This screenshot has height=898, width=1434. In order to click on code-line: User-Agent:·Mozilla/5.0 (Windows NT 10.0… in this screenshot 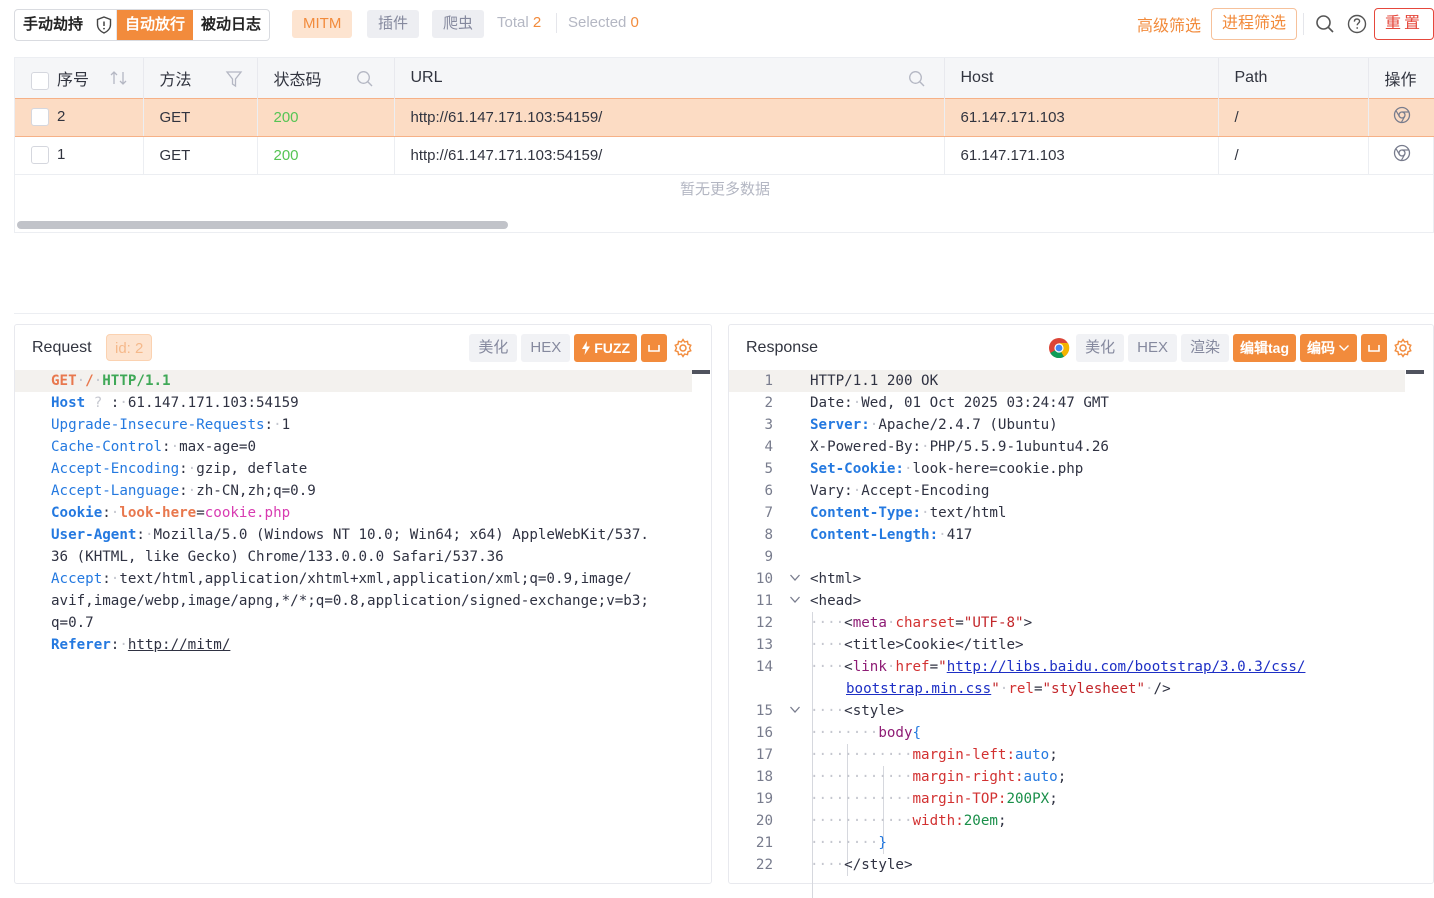, I will do `click(350, 535)`.